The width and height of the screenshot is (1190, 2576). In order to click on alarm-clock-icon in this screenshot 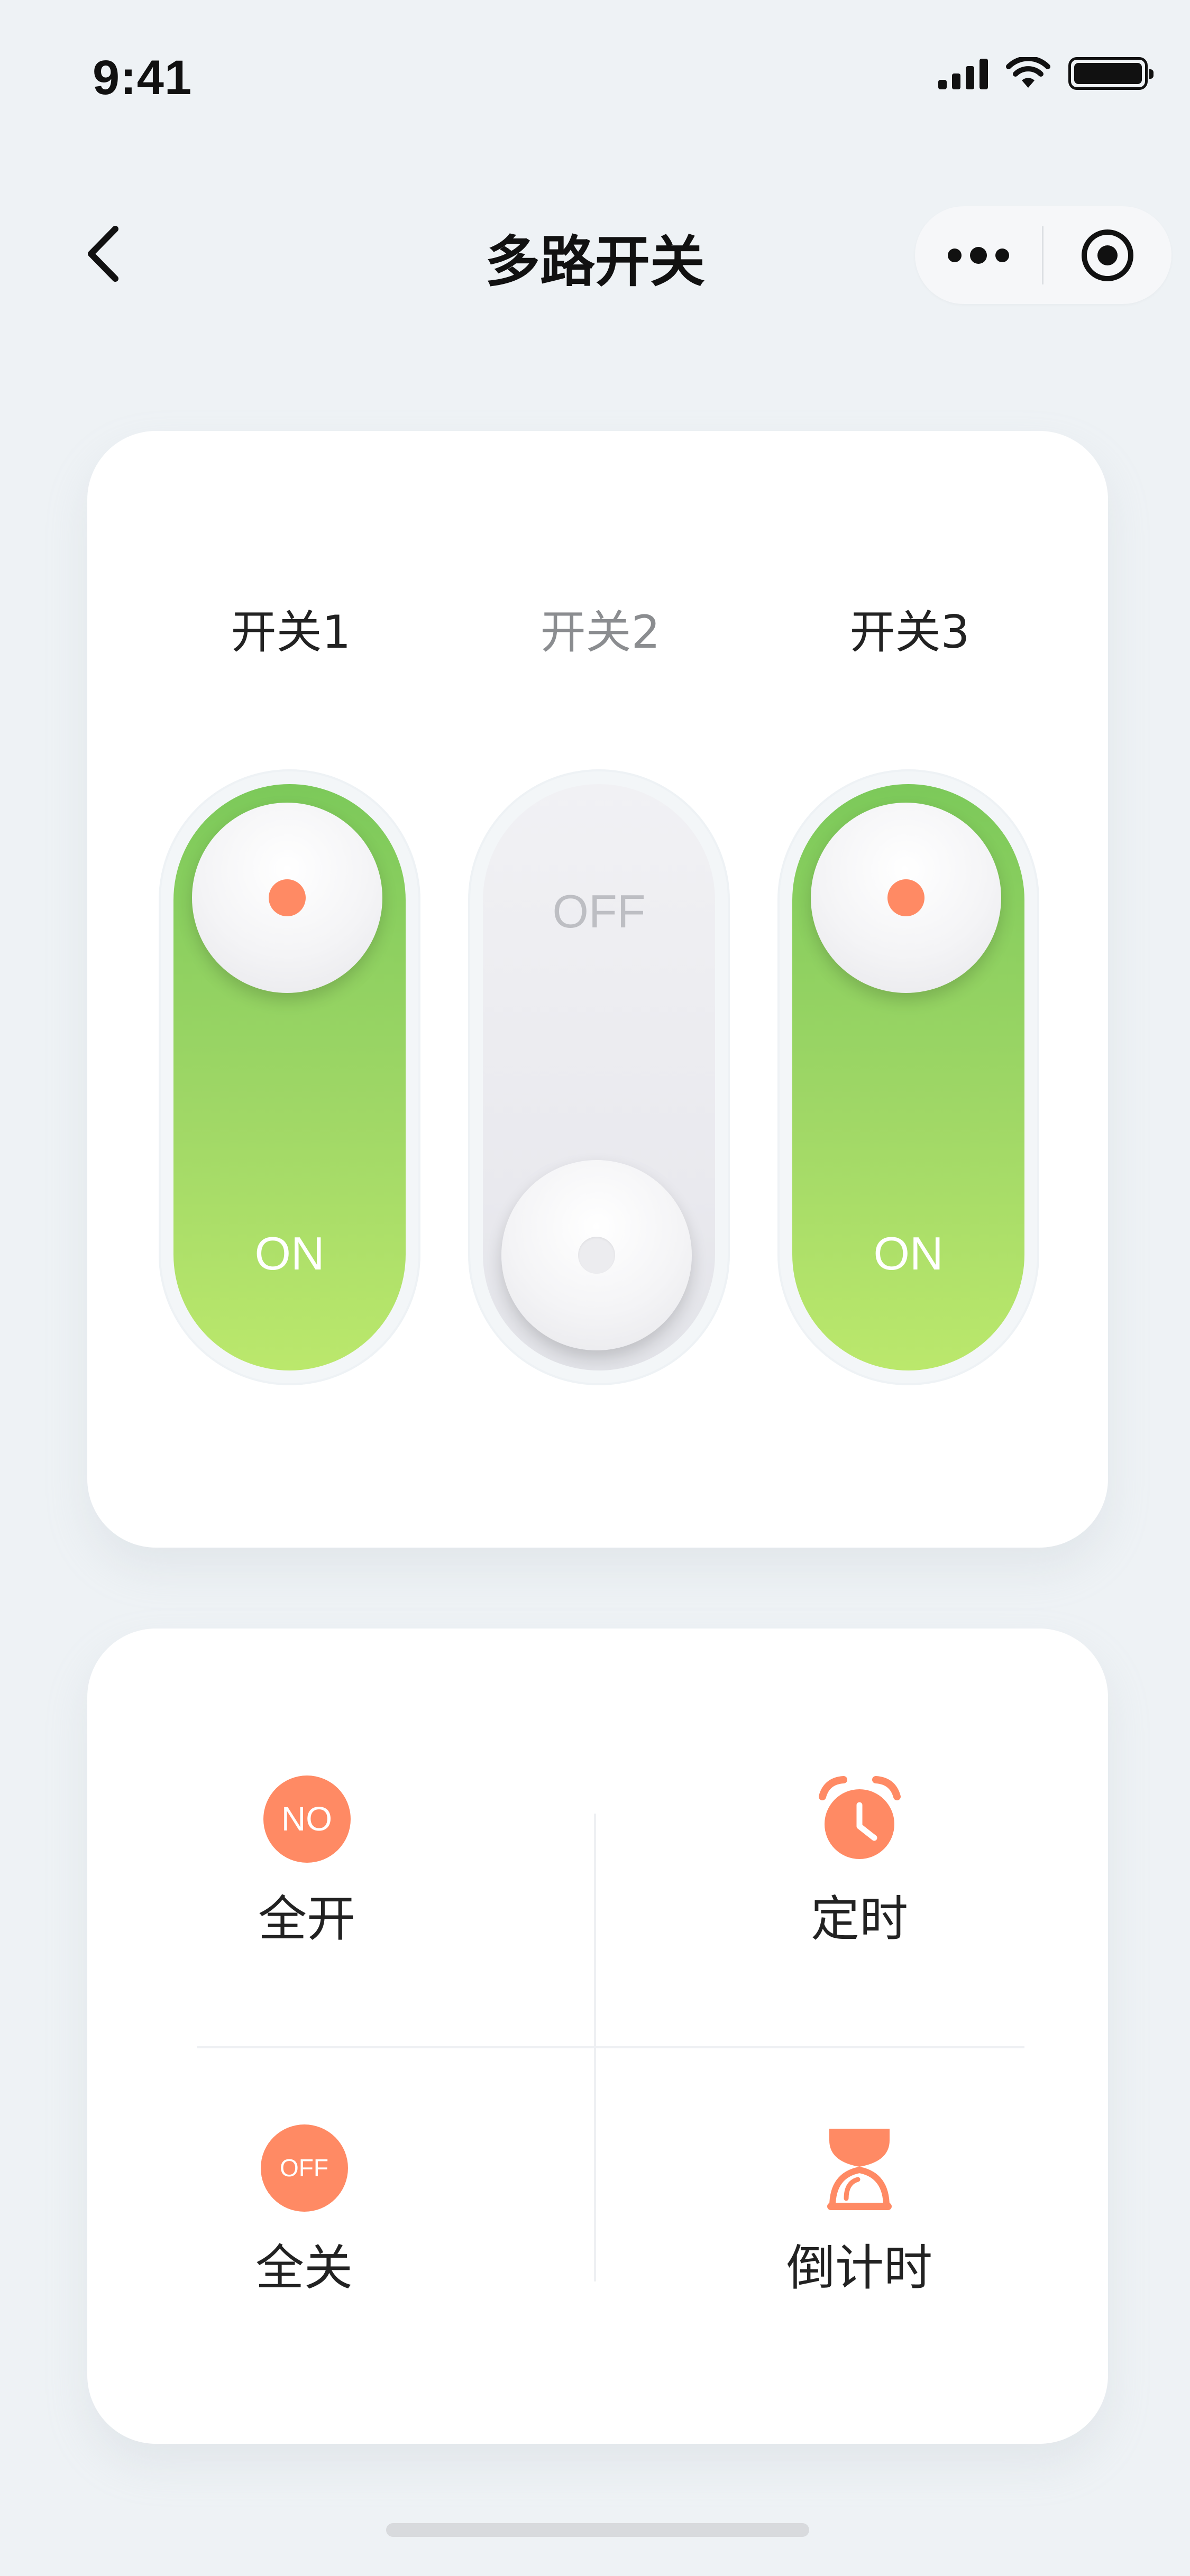, I will do `click(859, 1817)`.